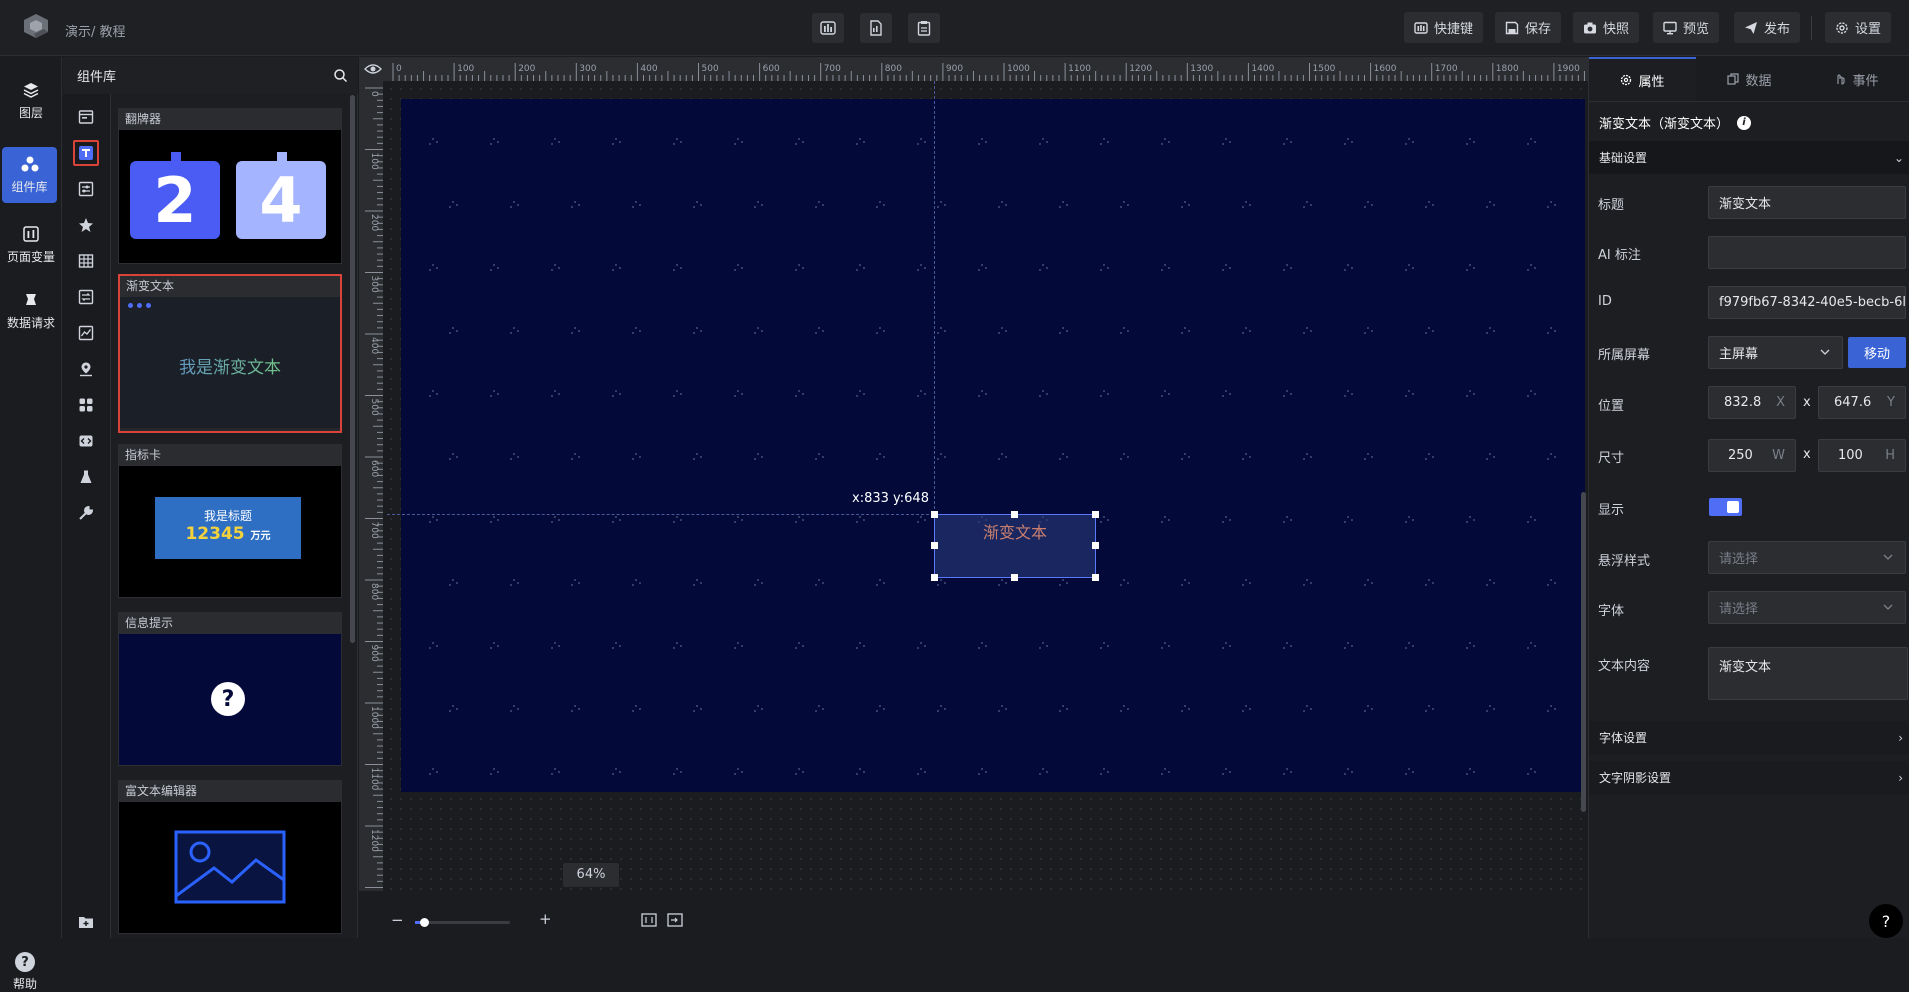  What do you see at coordinates (230, 186) in the screenshot?
I see `component-card-flip: 翻牌器 2 4` at bounding box center [230, 186].